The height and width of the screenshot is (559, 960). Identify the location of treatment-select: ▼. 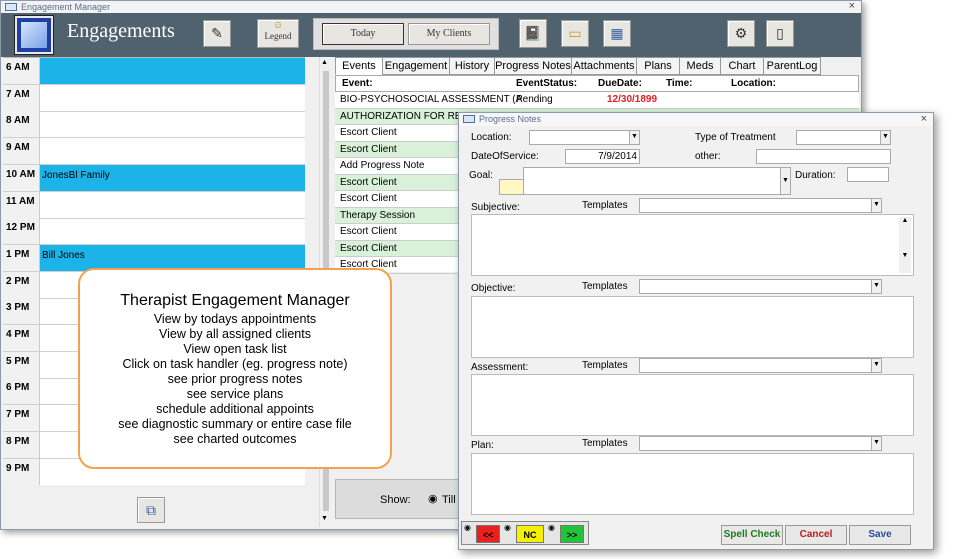
(843, 137).